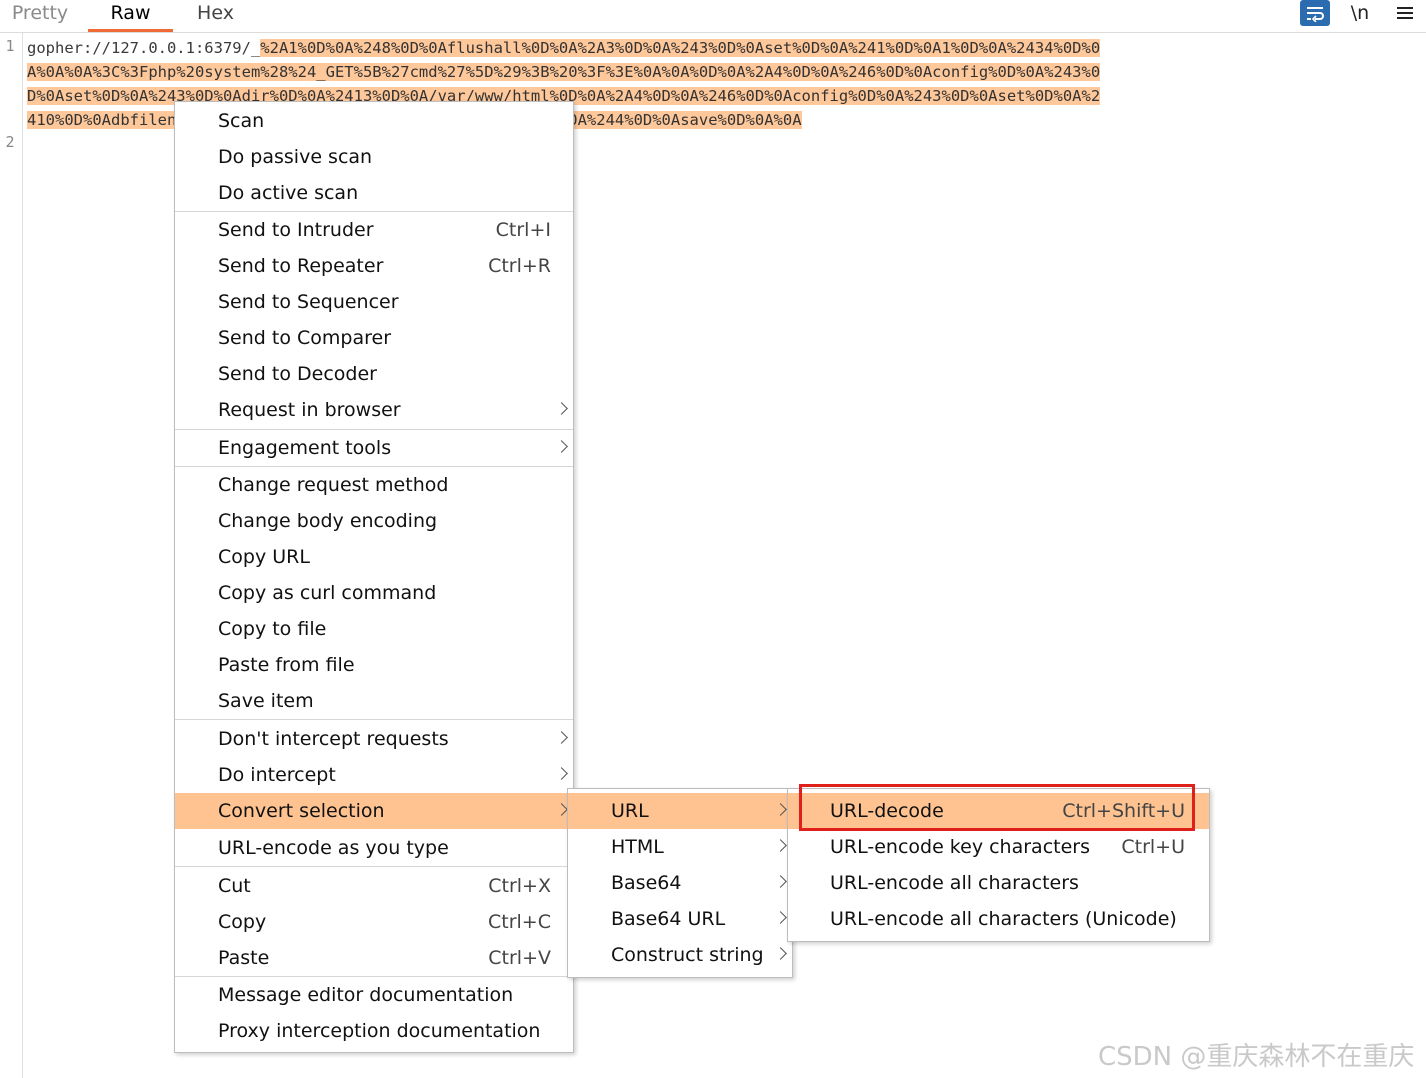 This screenshot has width=1426, height=1078. Describe the element at coordinates (10, 142) in the screenshot. I see `line-number: 2` at that location.